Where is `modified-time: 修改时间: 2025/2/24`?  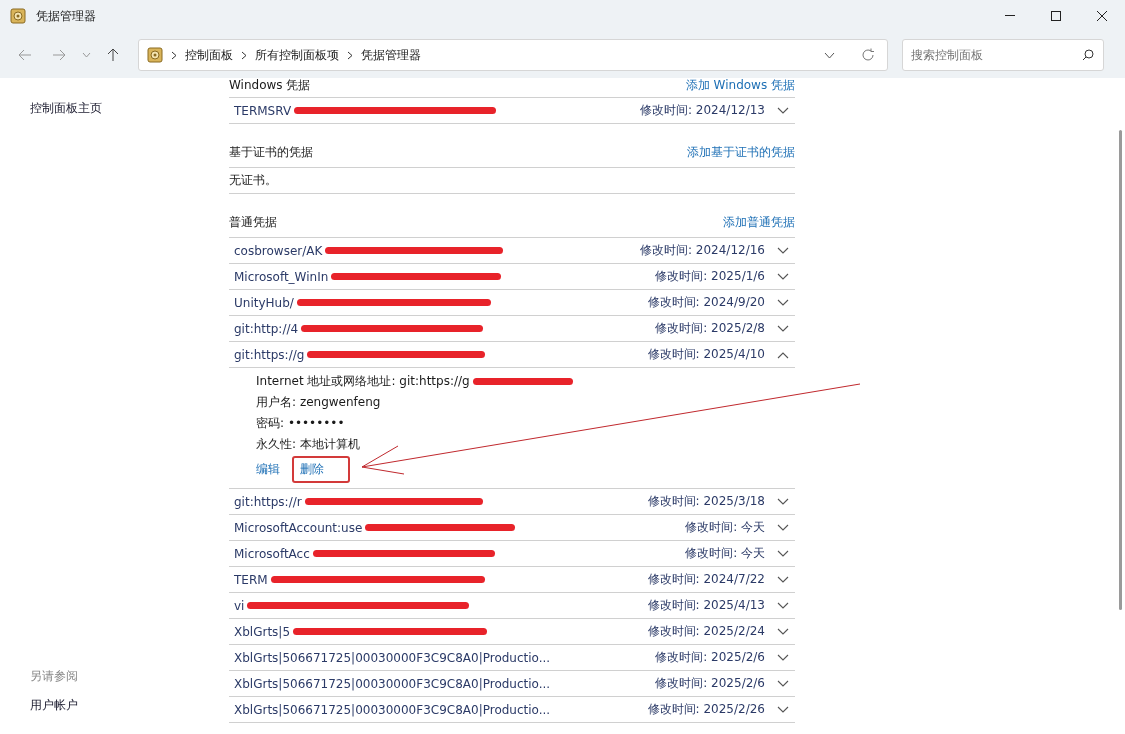
modified-time: 修改时间: 2025/2/24 is located at coordinates (706, 631).